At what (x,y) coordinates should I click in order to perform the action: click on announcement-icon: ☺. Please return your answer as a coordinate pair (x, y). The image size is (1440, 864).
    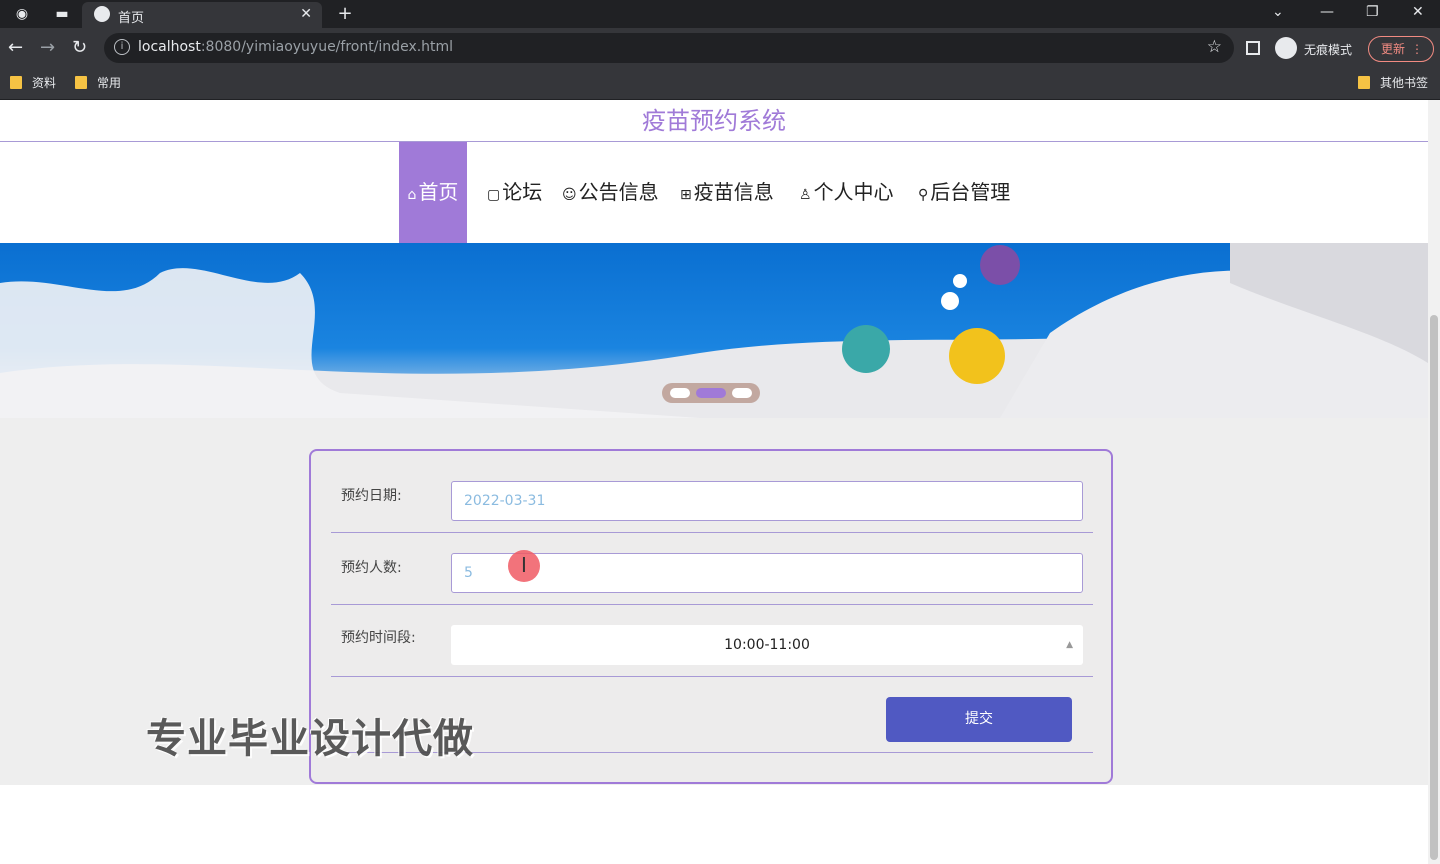
    Looking at the image, I should click on (569, 195).